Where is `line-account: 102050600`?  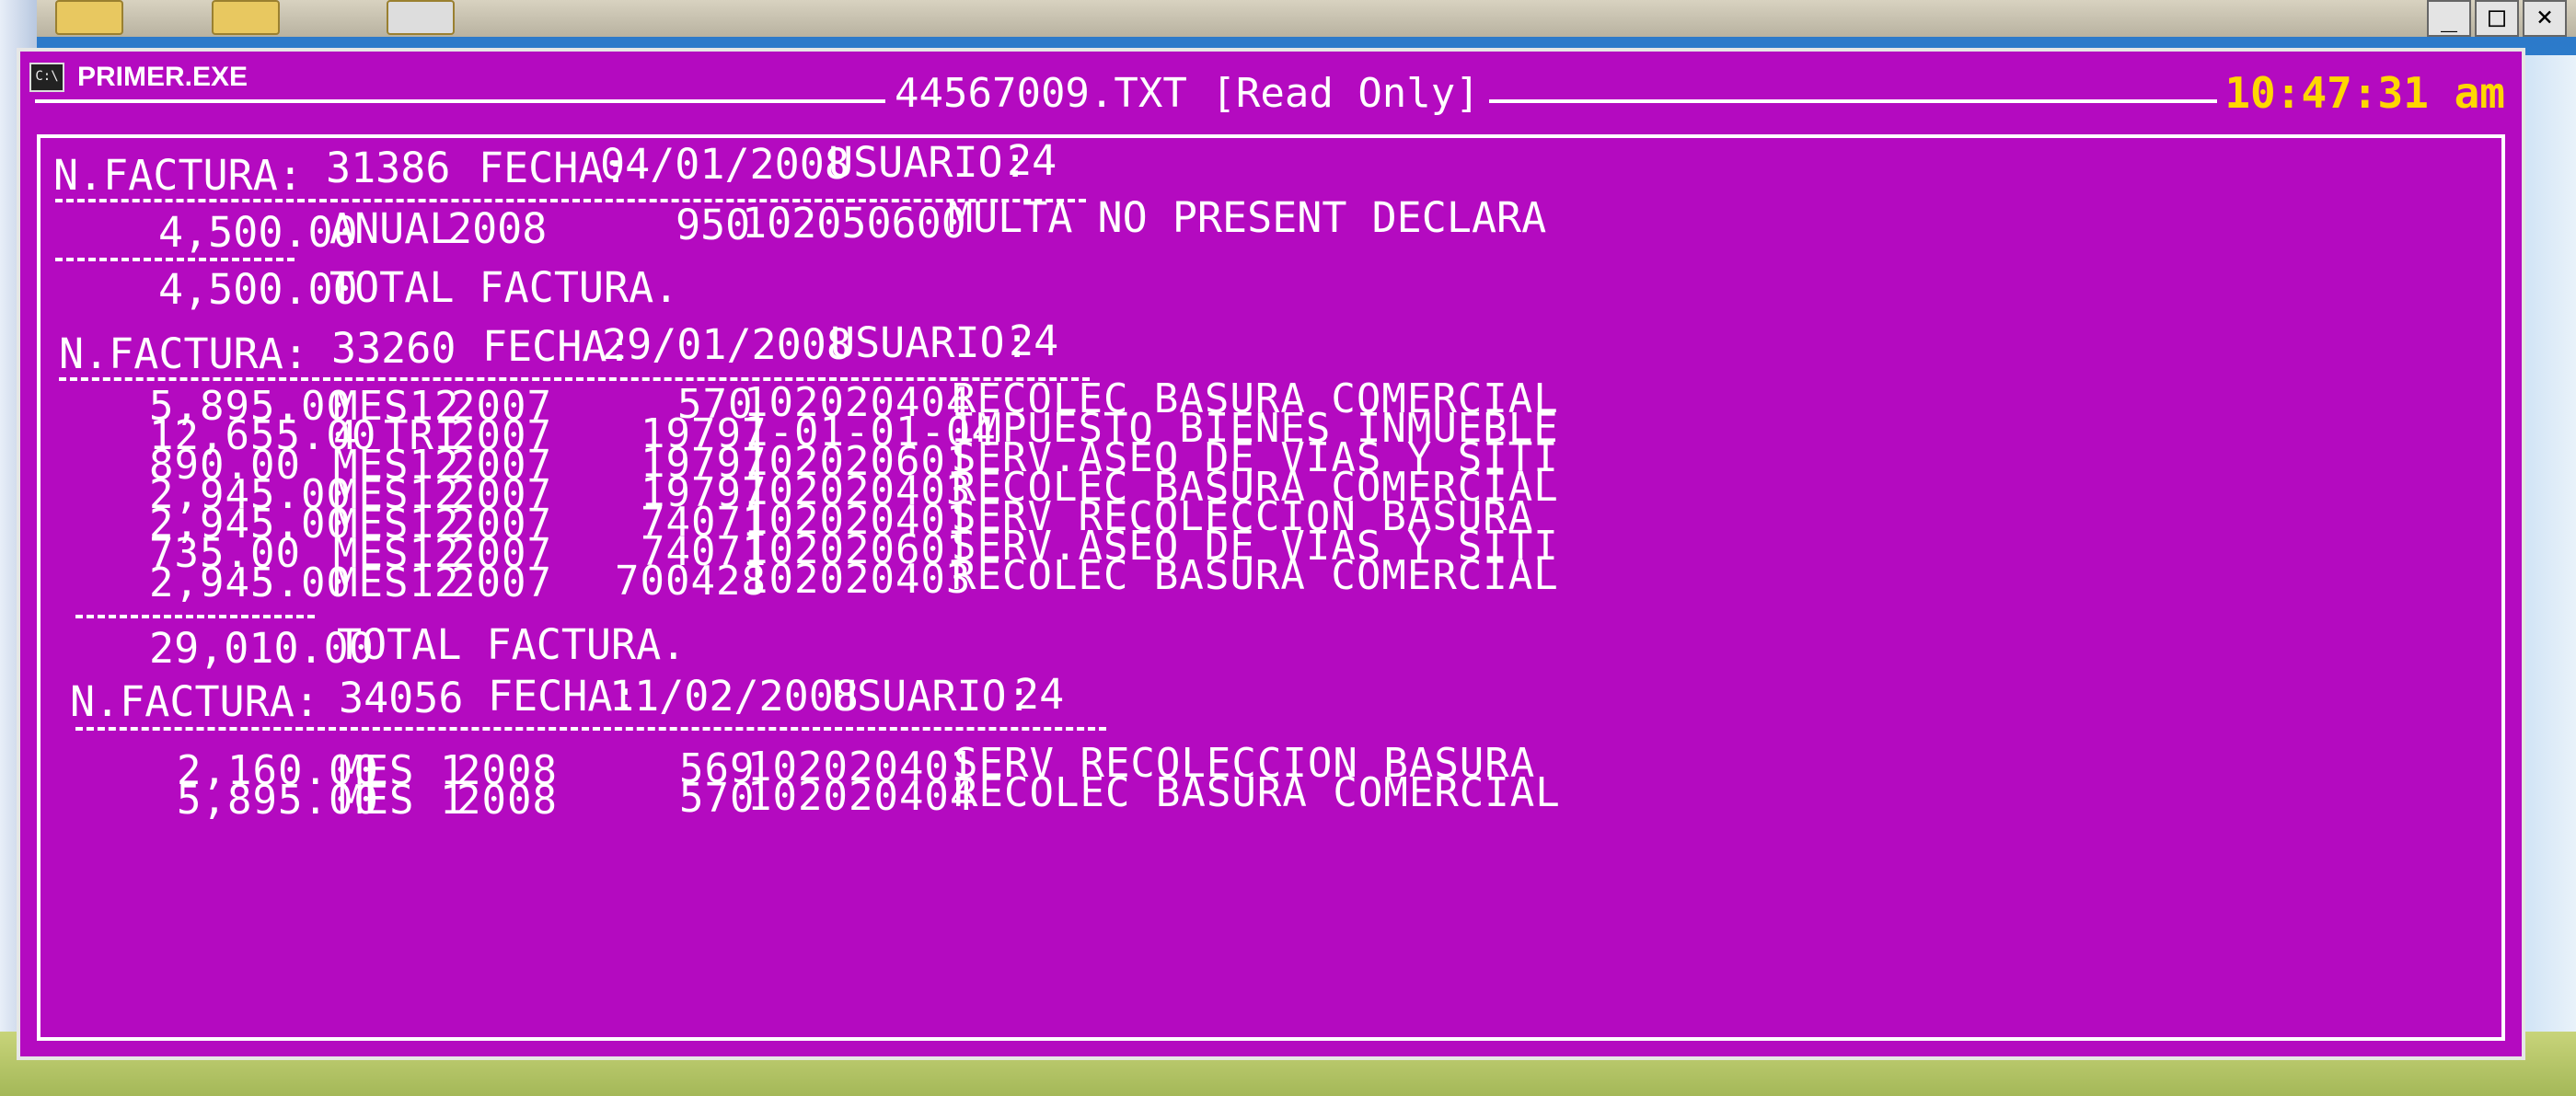 line-account: 102050600 is located at coordinates (854, 223).